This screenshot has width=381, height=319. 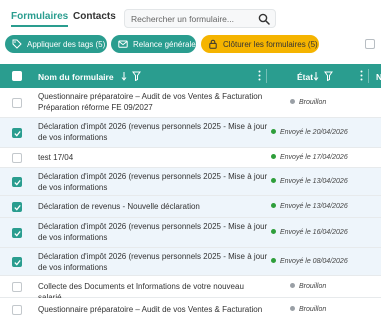 I want to click on status-column-menu-icon, so click(x=361, y=75).